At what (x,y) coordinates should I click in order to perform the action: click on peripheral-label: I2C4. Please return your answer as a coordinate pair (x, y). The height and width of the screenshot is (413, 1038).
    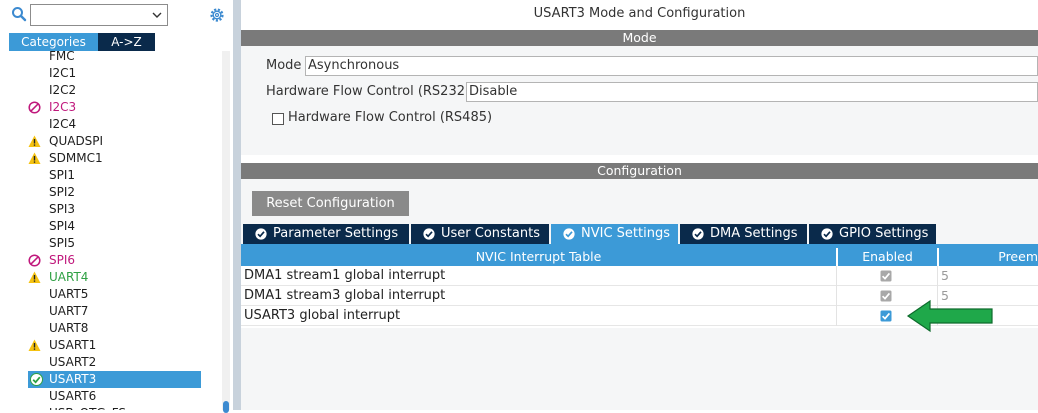
    Looking at the image, I should click on (63, 124).